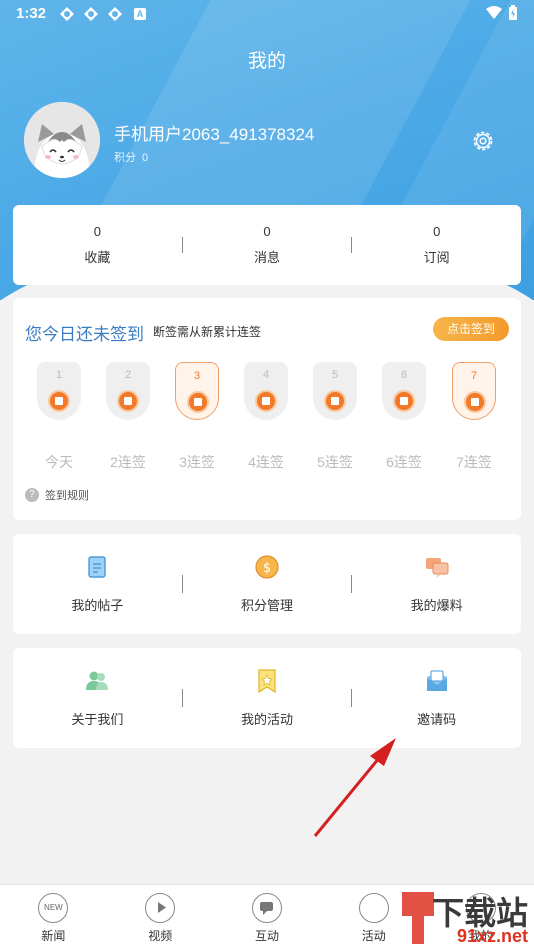  What do you see at coordinates (97, 257) in the screenshot?
I see `stat-label: 收藏` at bounding box center [97, 257].